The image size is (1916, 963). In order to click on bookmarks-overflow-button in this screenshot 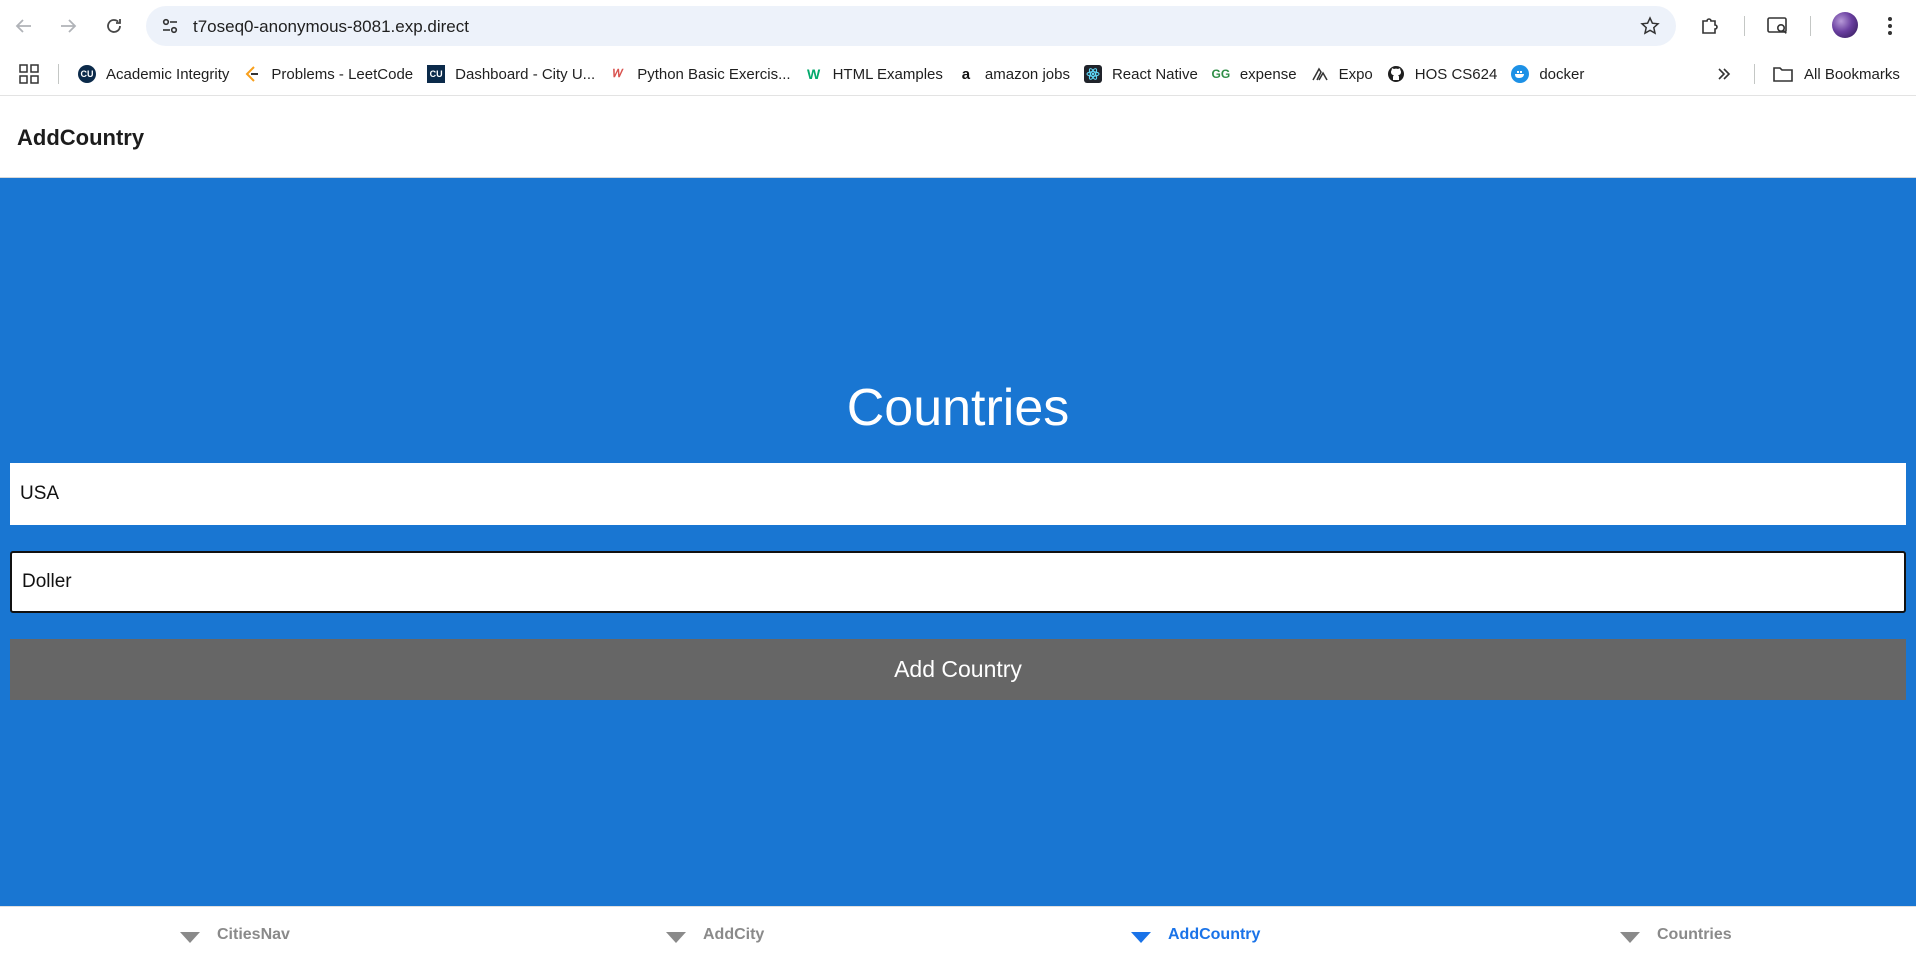, I will do `click(1724, 74)`.